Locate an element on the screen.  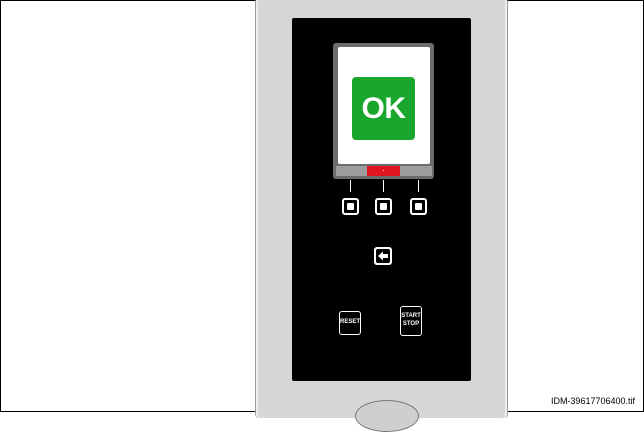
back-button is located at coordinates (383, 256).